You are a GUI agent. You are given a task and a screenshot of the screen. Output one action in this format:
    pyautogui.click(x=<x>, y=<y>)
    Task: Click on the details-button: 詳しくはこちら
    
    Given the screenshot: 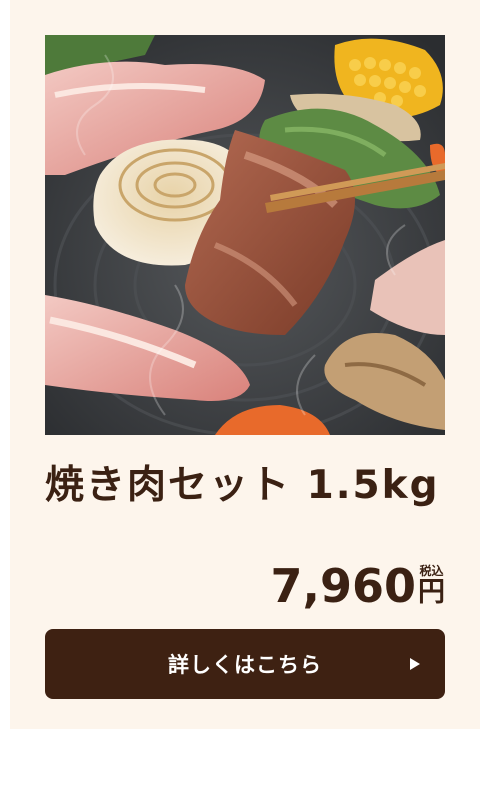 What is the action you would take?
    pyautogui.click(x=245, y=664)
    